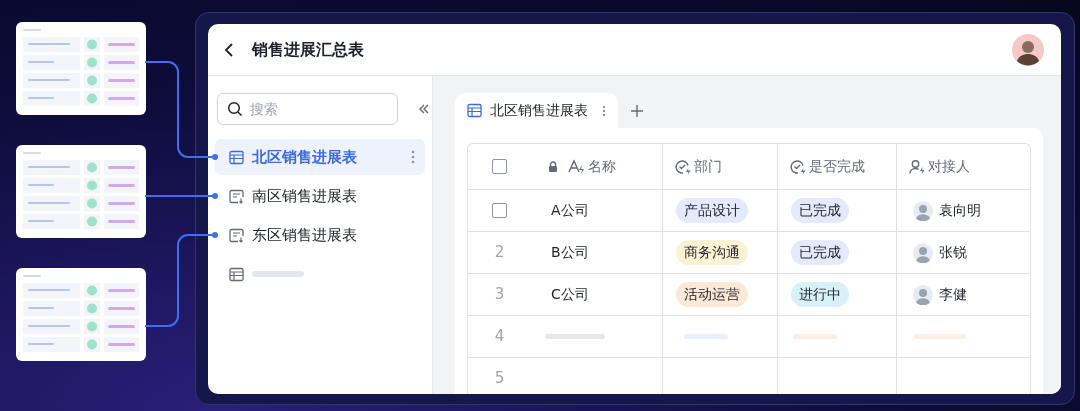 Image resolution: width=1080 pixels, height=411 pixels. What do you see at coordinates (960, 210) in the screenshot?
I see `contact-name: 袁向明` at bounding box center [960, 210].